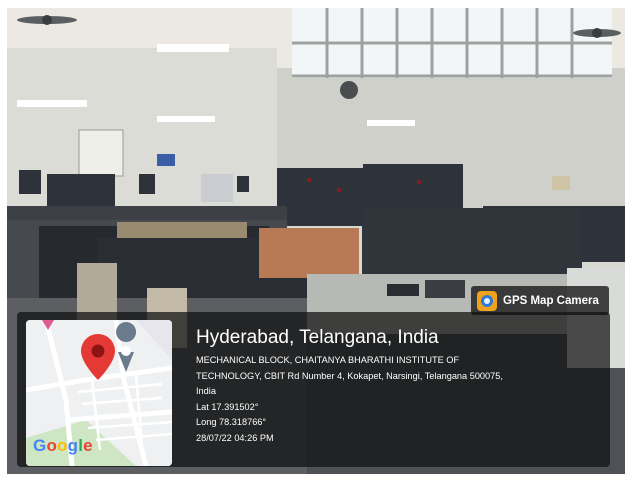 The height and width of the screenshot is (480, 632). I want to click on map-thumbnail: Google, so click(99, 393).